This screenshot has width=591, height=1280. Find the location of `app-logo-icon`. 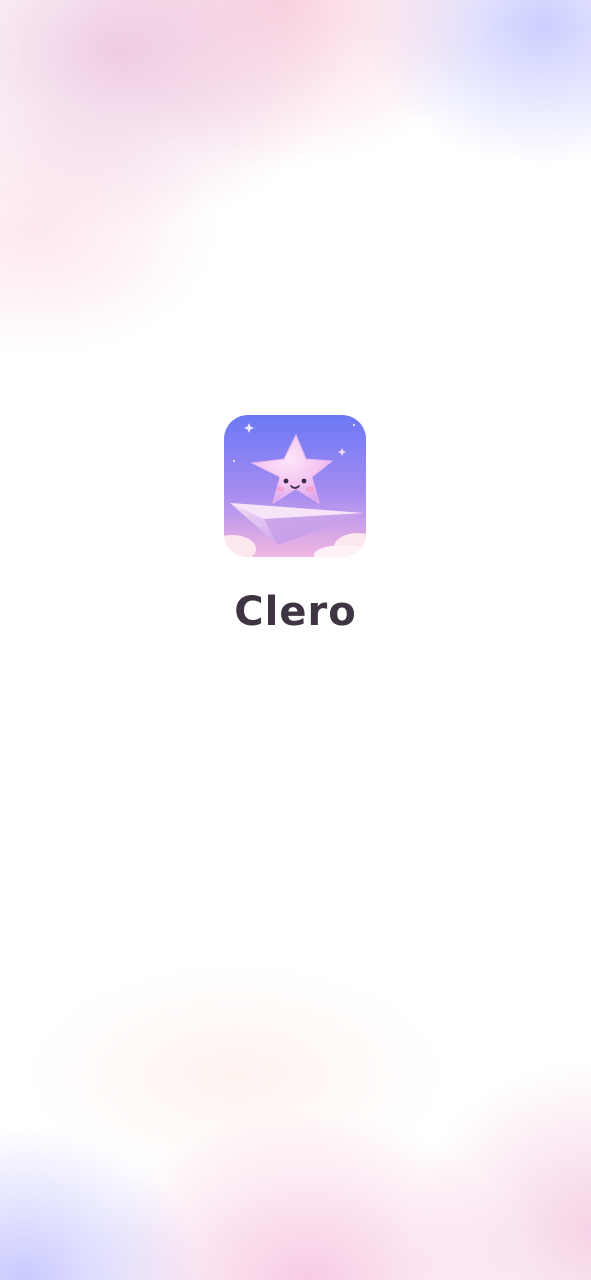

app-logo-icon is located at coordinates (295, 486).